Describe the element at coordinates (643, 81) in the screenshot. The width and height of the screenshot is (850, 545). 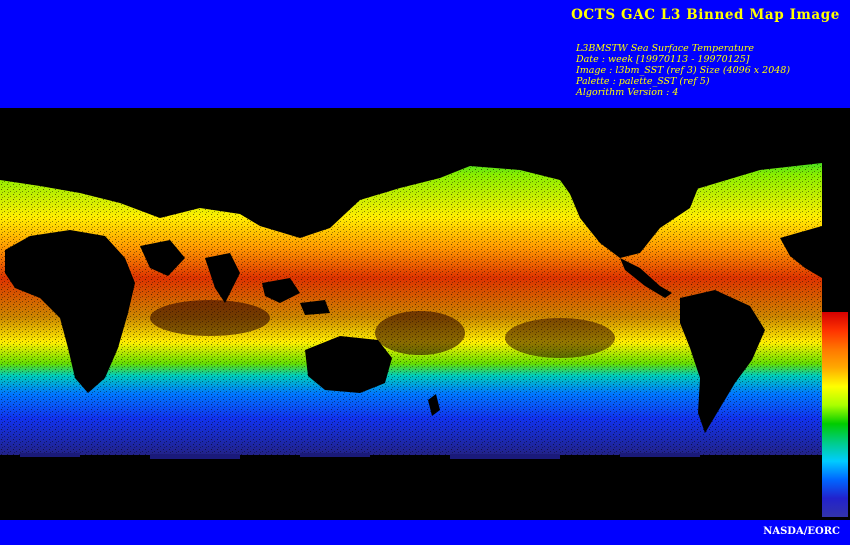
I see `palette-line: Palette : palette_SST (ref 5)` at that location.